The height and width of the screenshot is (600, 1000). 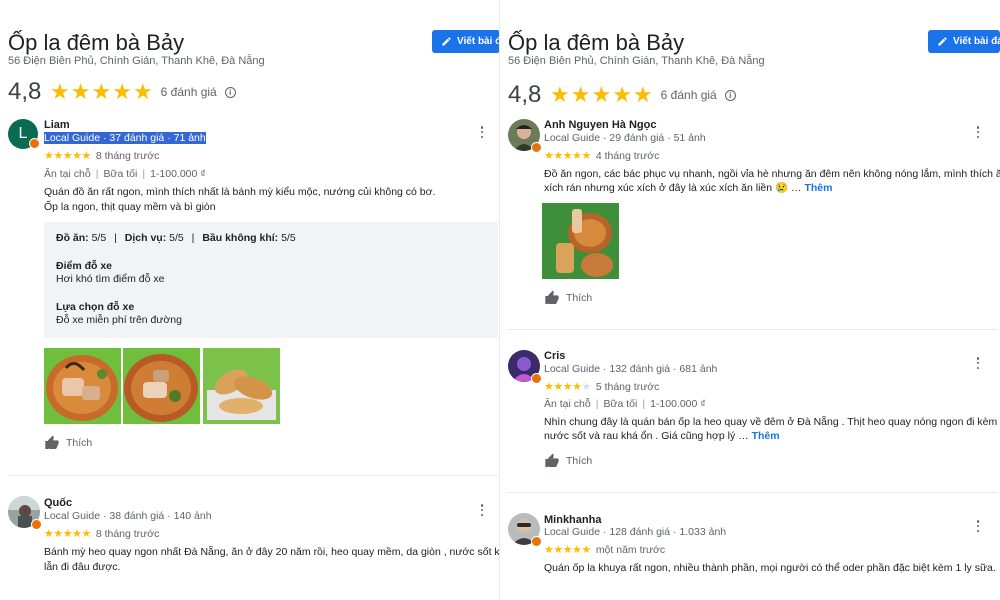 What do you see at coordinates (466, 41) in the screenshot?
I see `write-review-button: Viết bài đá` at bounding box center [466, 41].